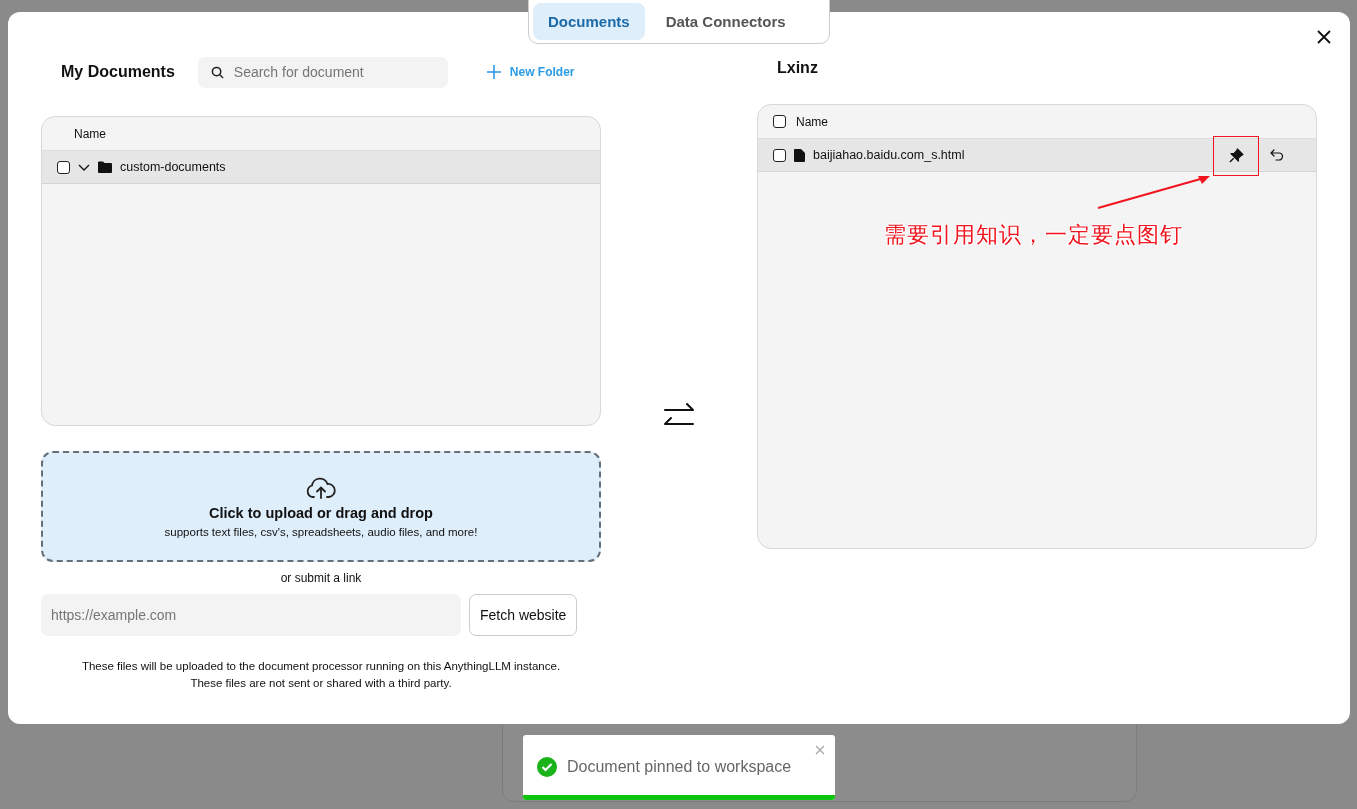 This screenshot has width=1357, height=809. I want to click on highlight-box, so click(1236, 155).